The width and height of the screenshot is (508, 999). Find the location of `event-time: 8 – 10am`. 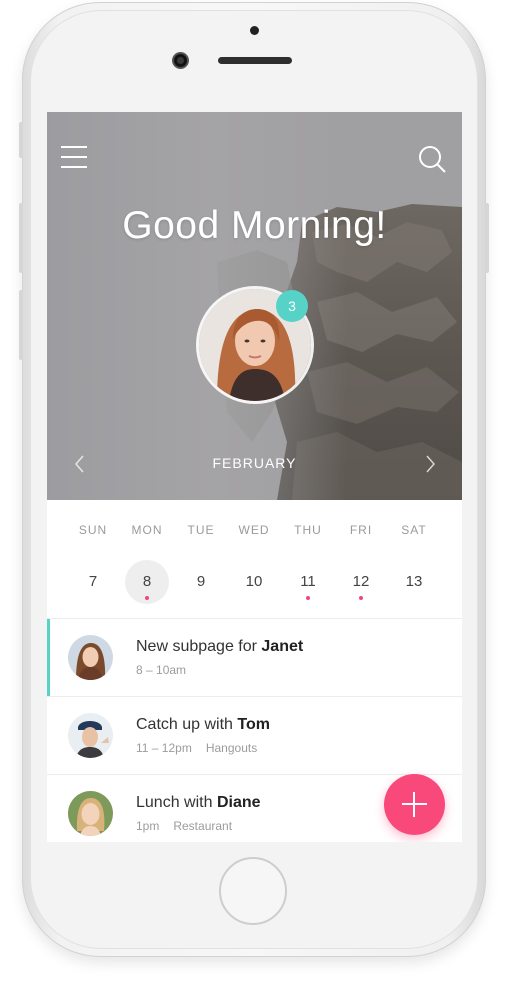

event-time: 8 – 10am is located at coordinates (161, 670).